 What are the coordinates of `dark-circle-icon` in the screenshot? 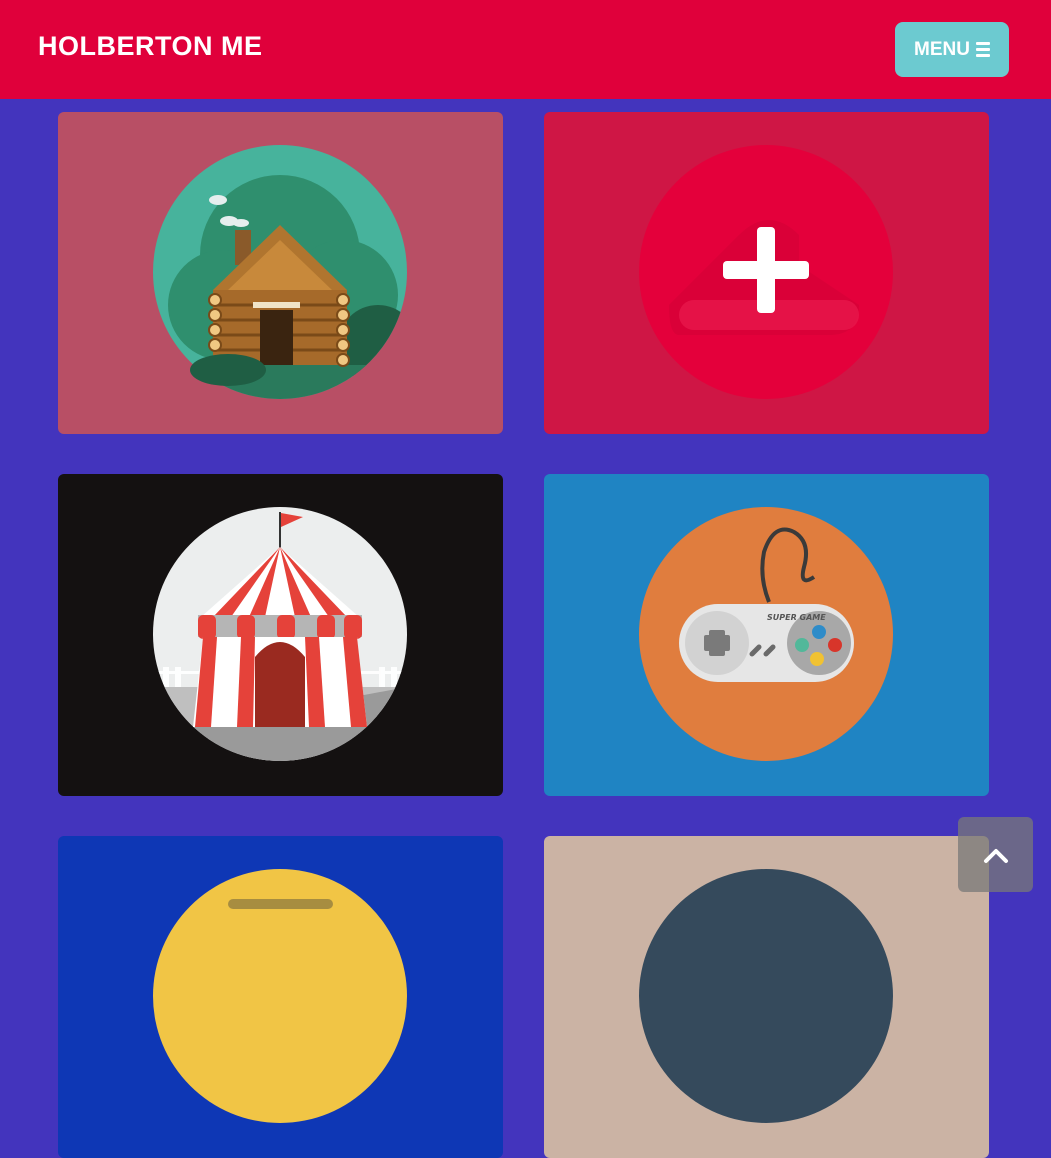 It's located at (766, 996).